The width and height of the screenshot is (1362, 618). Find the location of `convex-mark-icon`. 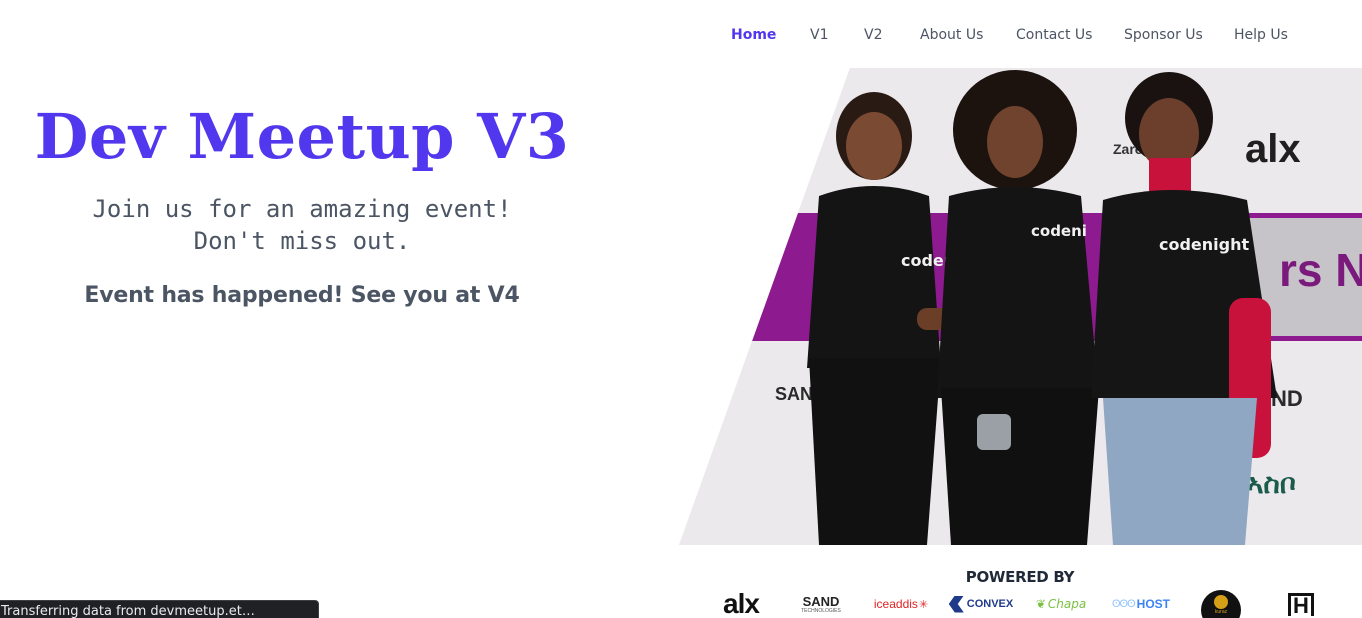

convex-mark-icon is located at coordinates (956, 604).